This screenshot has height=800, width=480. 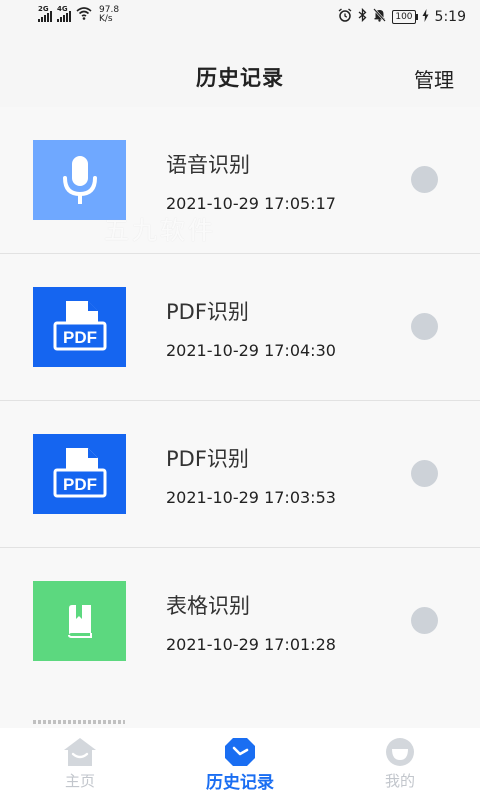 I want to click on item-title: 语音识别, so click(x=208, y=165).